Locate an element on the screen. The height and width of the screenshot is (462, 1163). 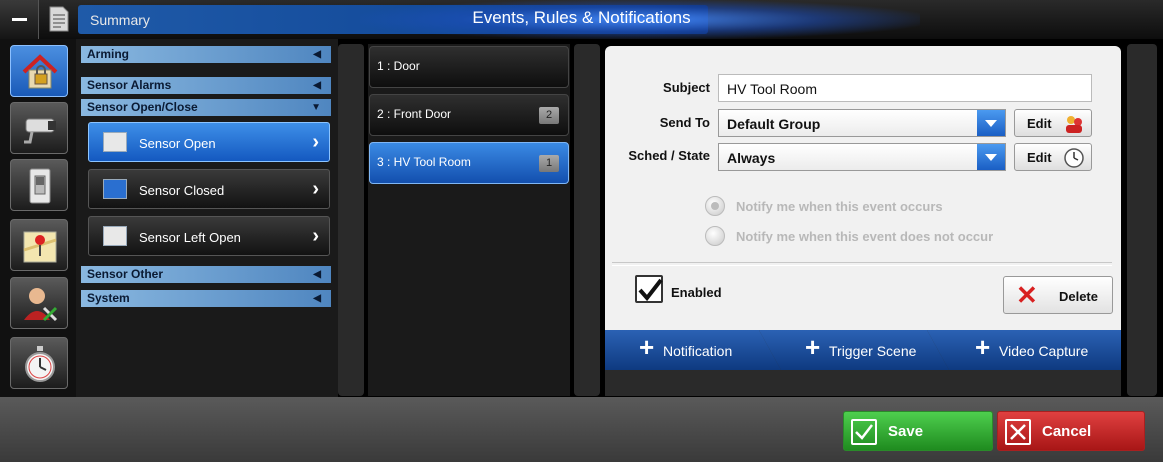
security-camera-icon is located at coordinates (40, 131).